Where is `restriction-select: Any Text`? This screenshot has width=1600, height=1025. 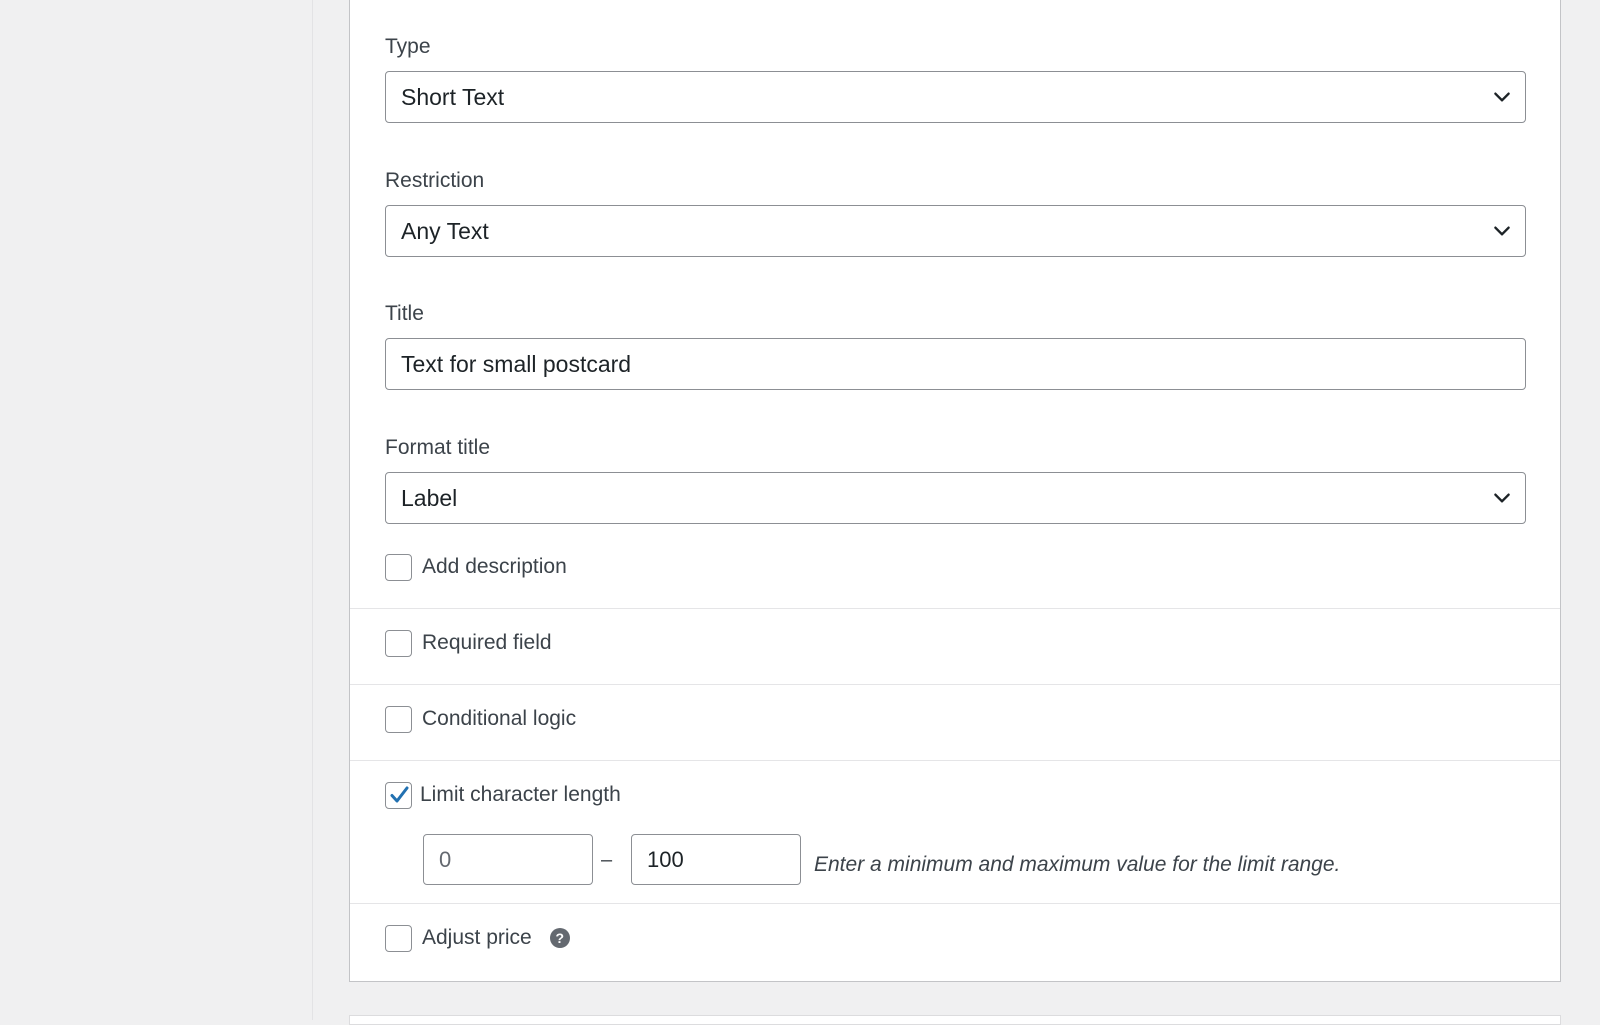 restriction-select: Any Text is located at coordinates (955, 231).